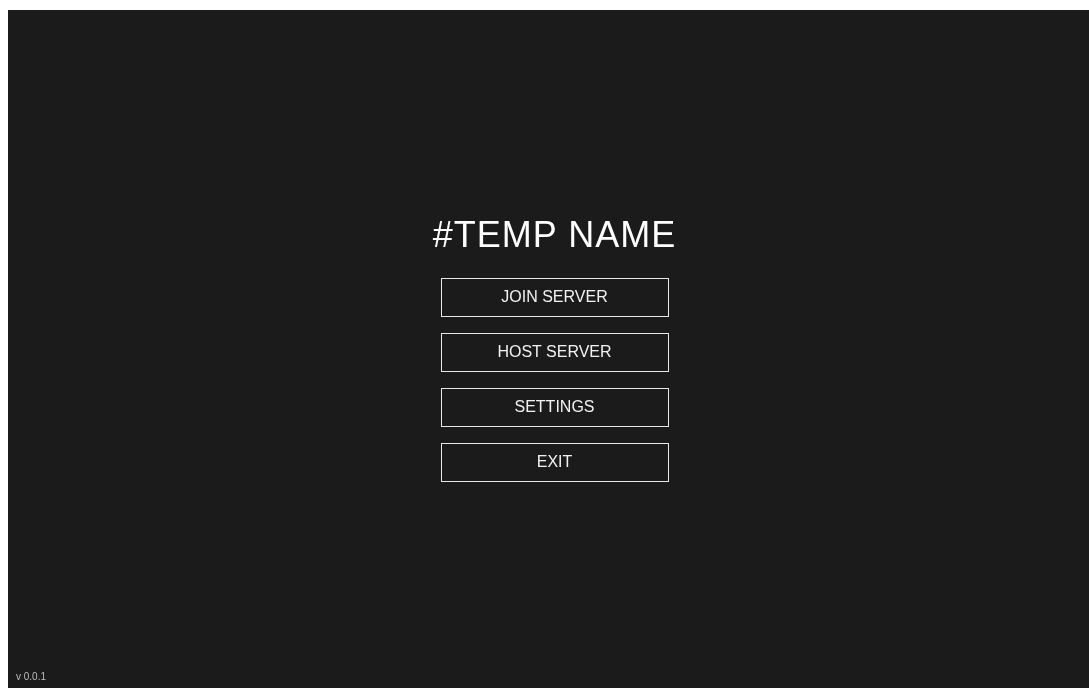  Describe the element at coordinates (554, 462) in the screenshot. I see `menu-button: EXIT` at that location.